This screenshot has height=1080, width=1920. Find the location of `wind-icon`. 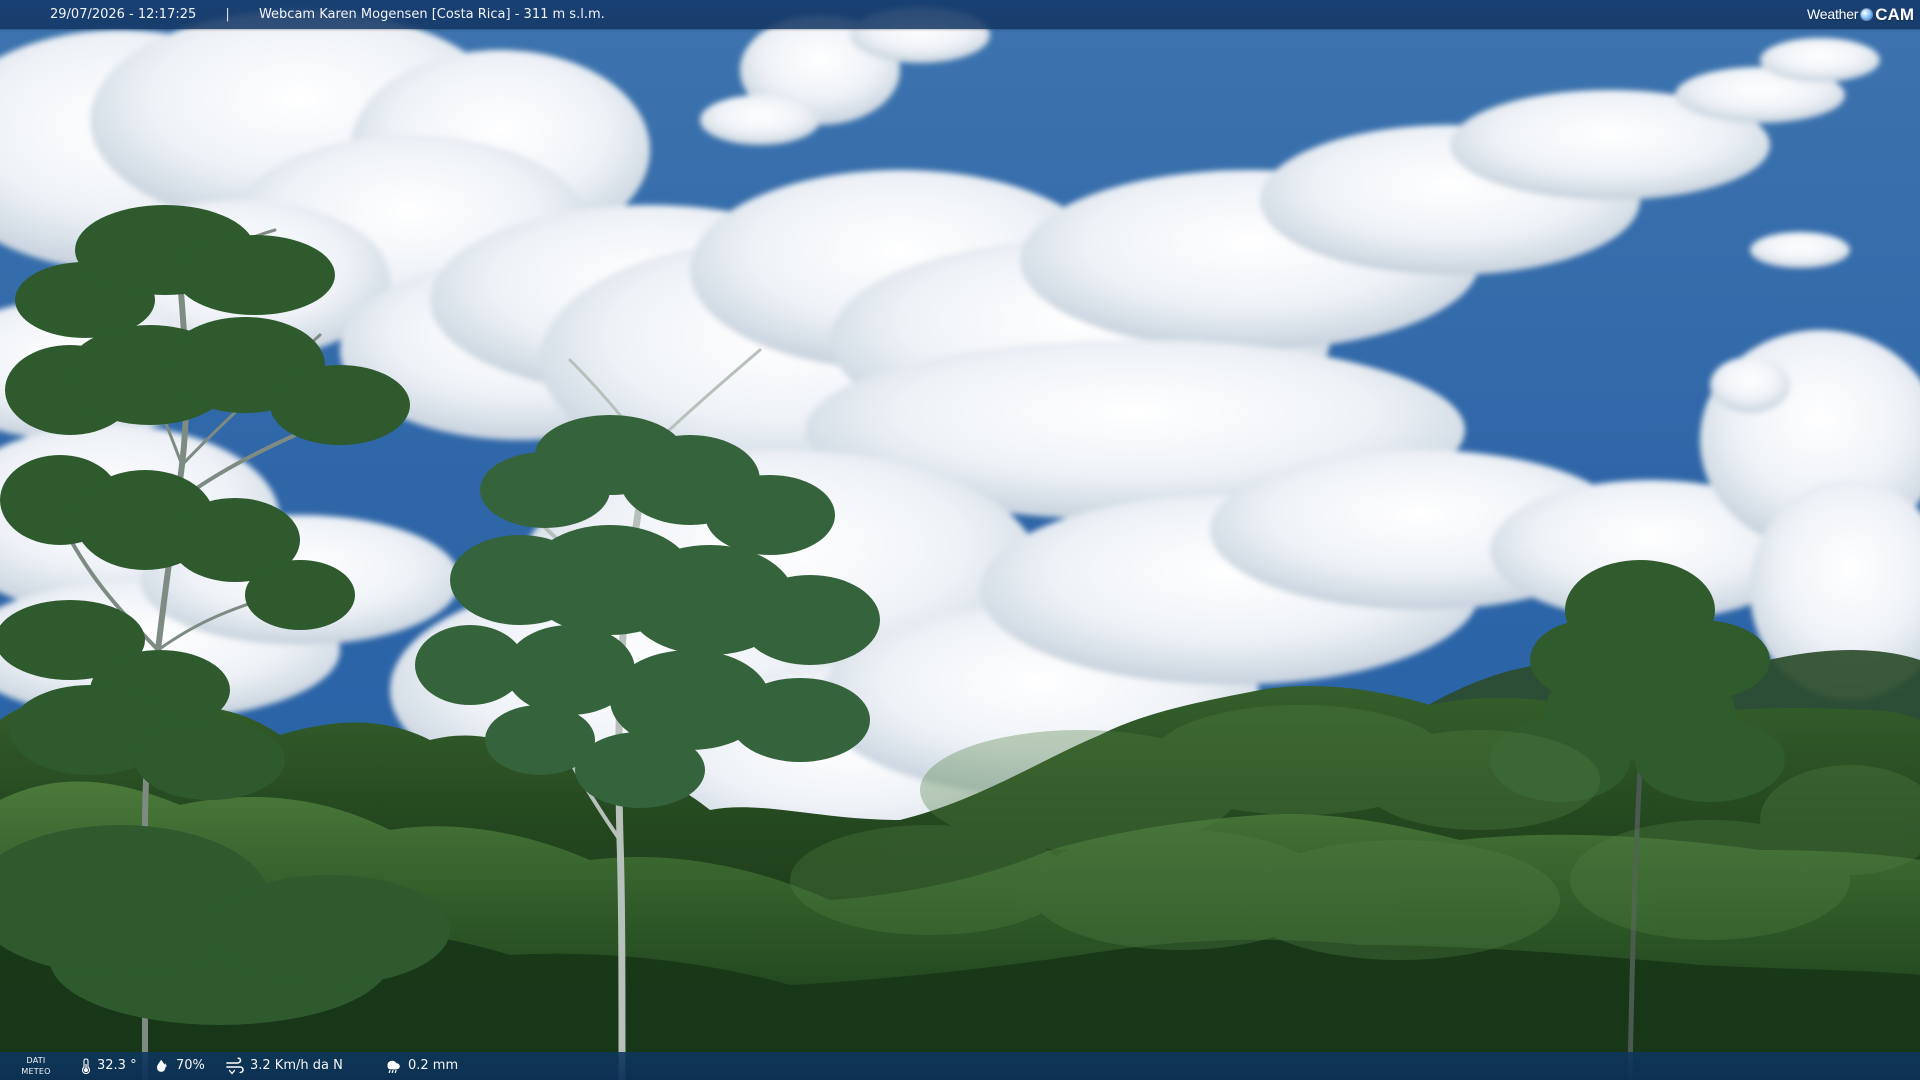

wind-icon is located at coordinates (235, 1066).